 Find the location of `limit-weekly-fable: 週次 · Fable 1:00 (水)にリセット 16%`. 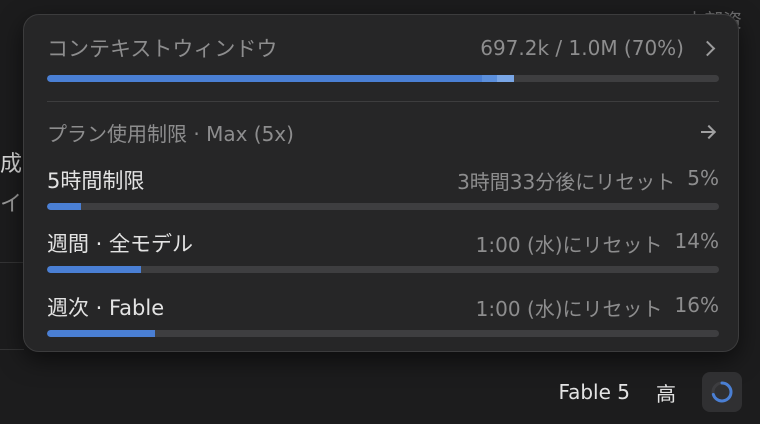

limit-weekly-fable: 週次 · Fable 1:00 (水)にリセット 16% is located at coordinates (383, 314).